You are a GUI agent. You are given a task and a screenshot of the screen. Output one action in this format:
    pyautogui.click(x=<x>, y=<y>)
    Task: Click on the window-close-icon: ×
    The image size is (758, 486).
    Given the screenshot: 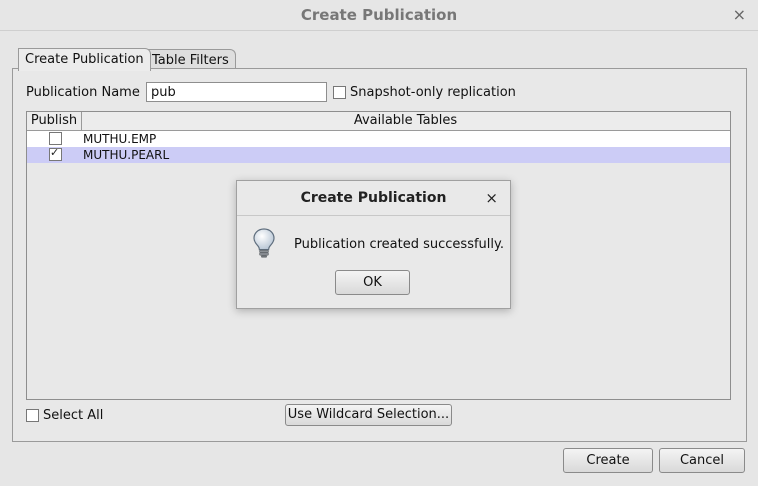 What is the action you would take?
    pyautogui.click(x=739, y=14)
    